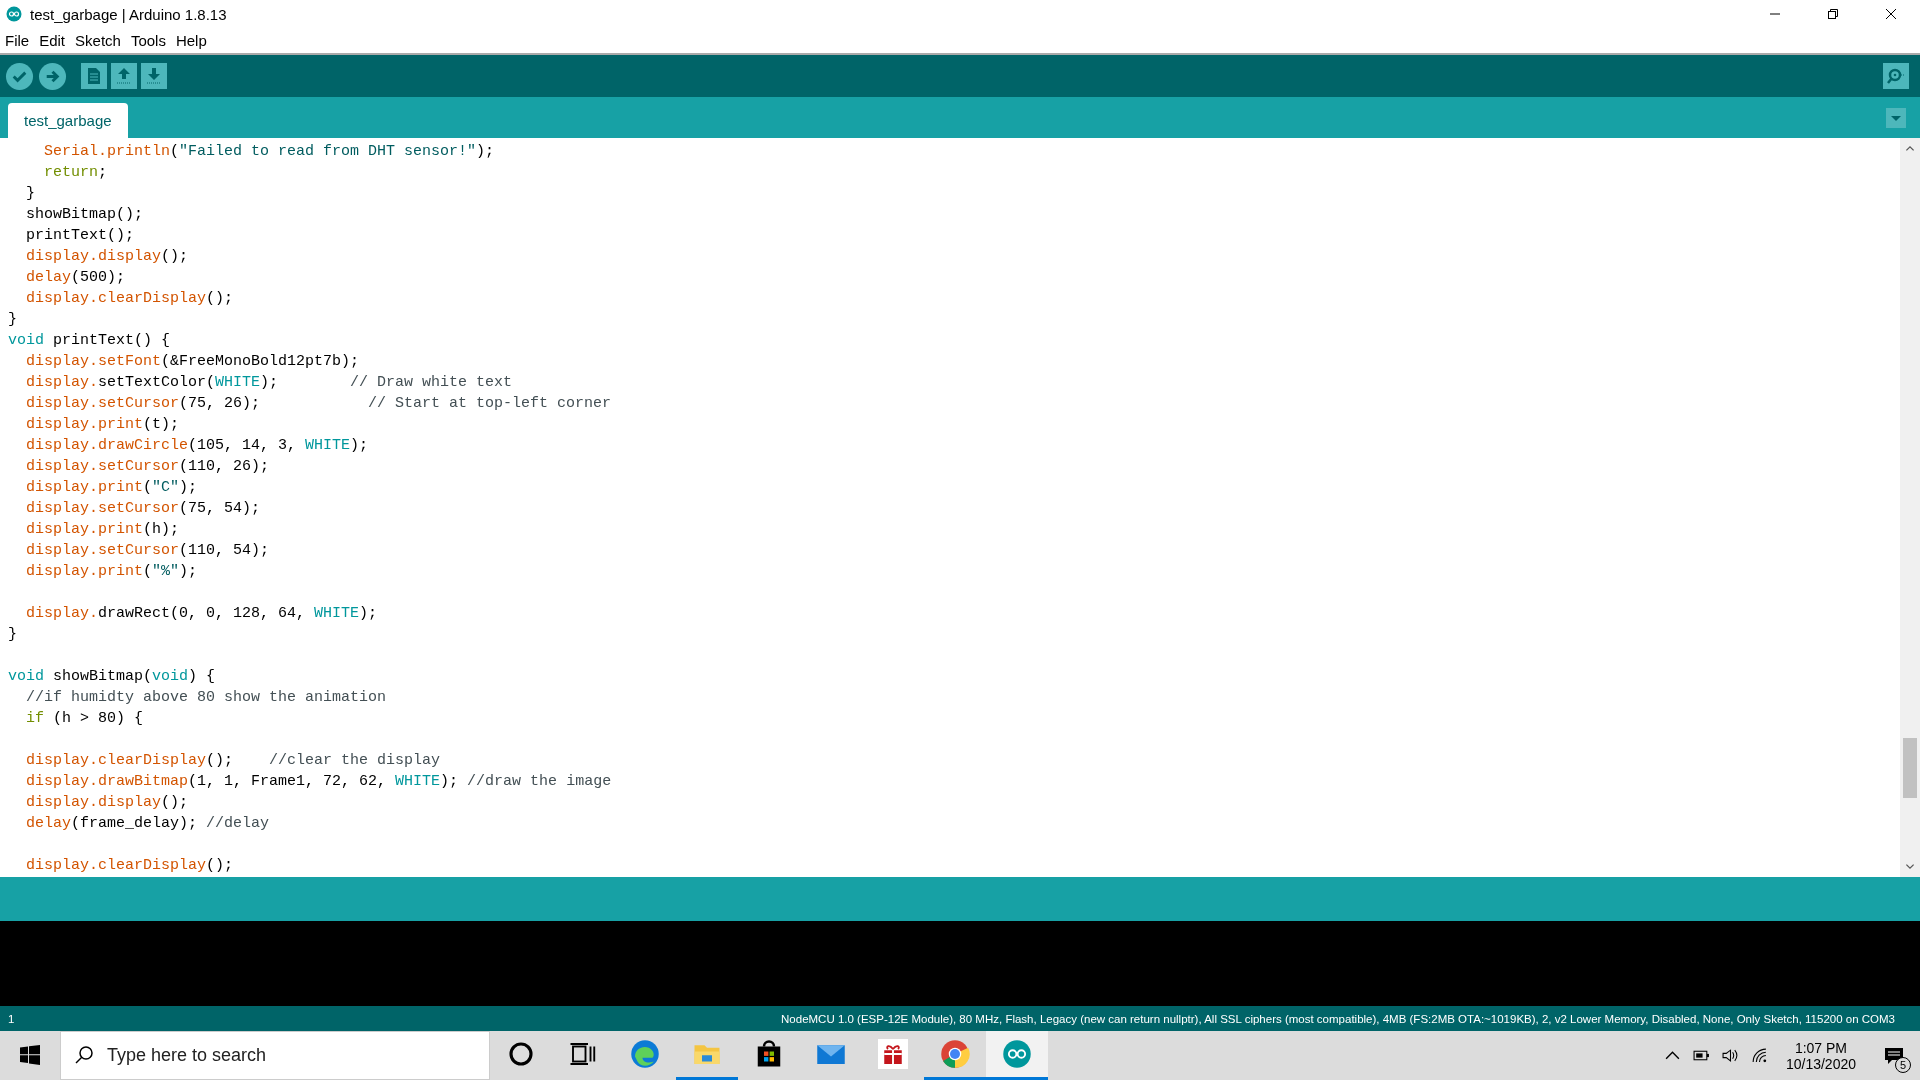  I want to click on scrollbar-thumb, so click(1910, 768).